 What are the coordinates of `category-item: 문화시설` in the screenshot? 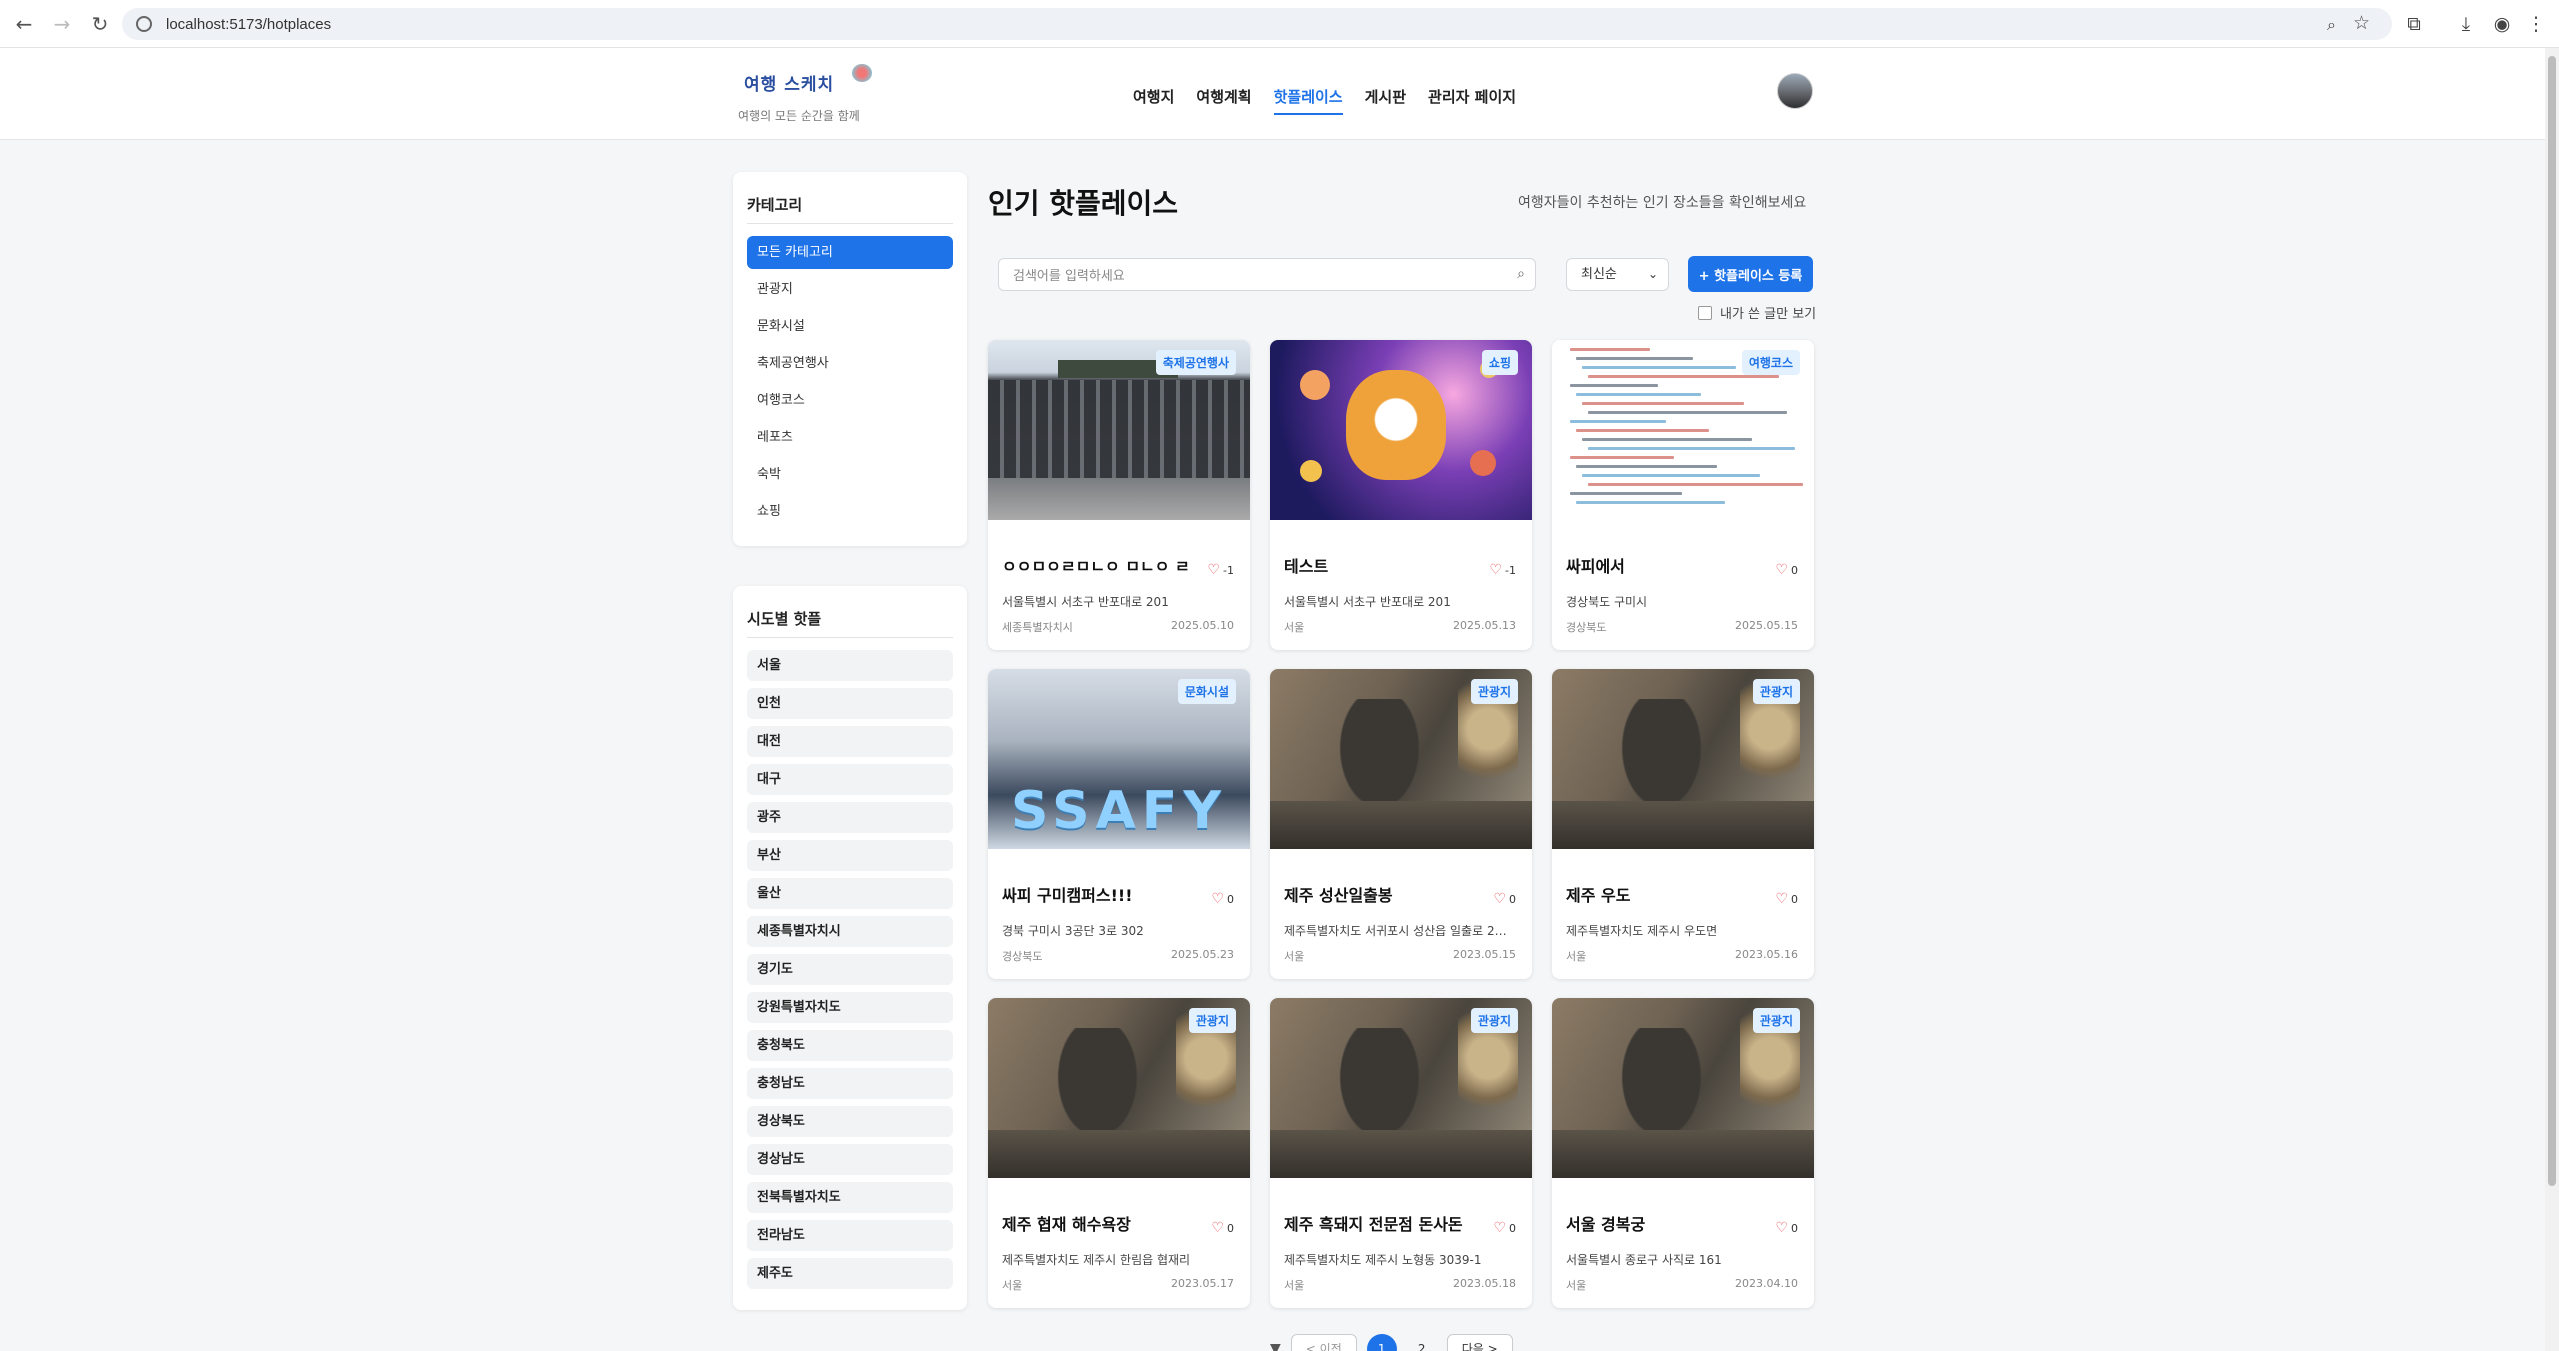 It's located at (850, 326).